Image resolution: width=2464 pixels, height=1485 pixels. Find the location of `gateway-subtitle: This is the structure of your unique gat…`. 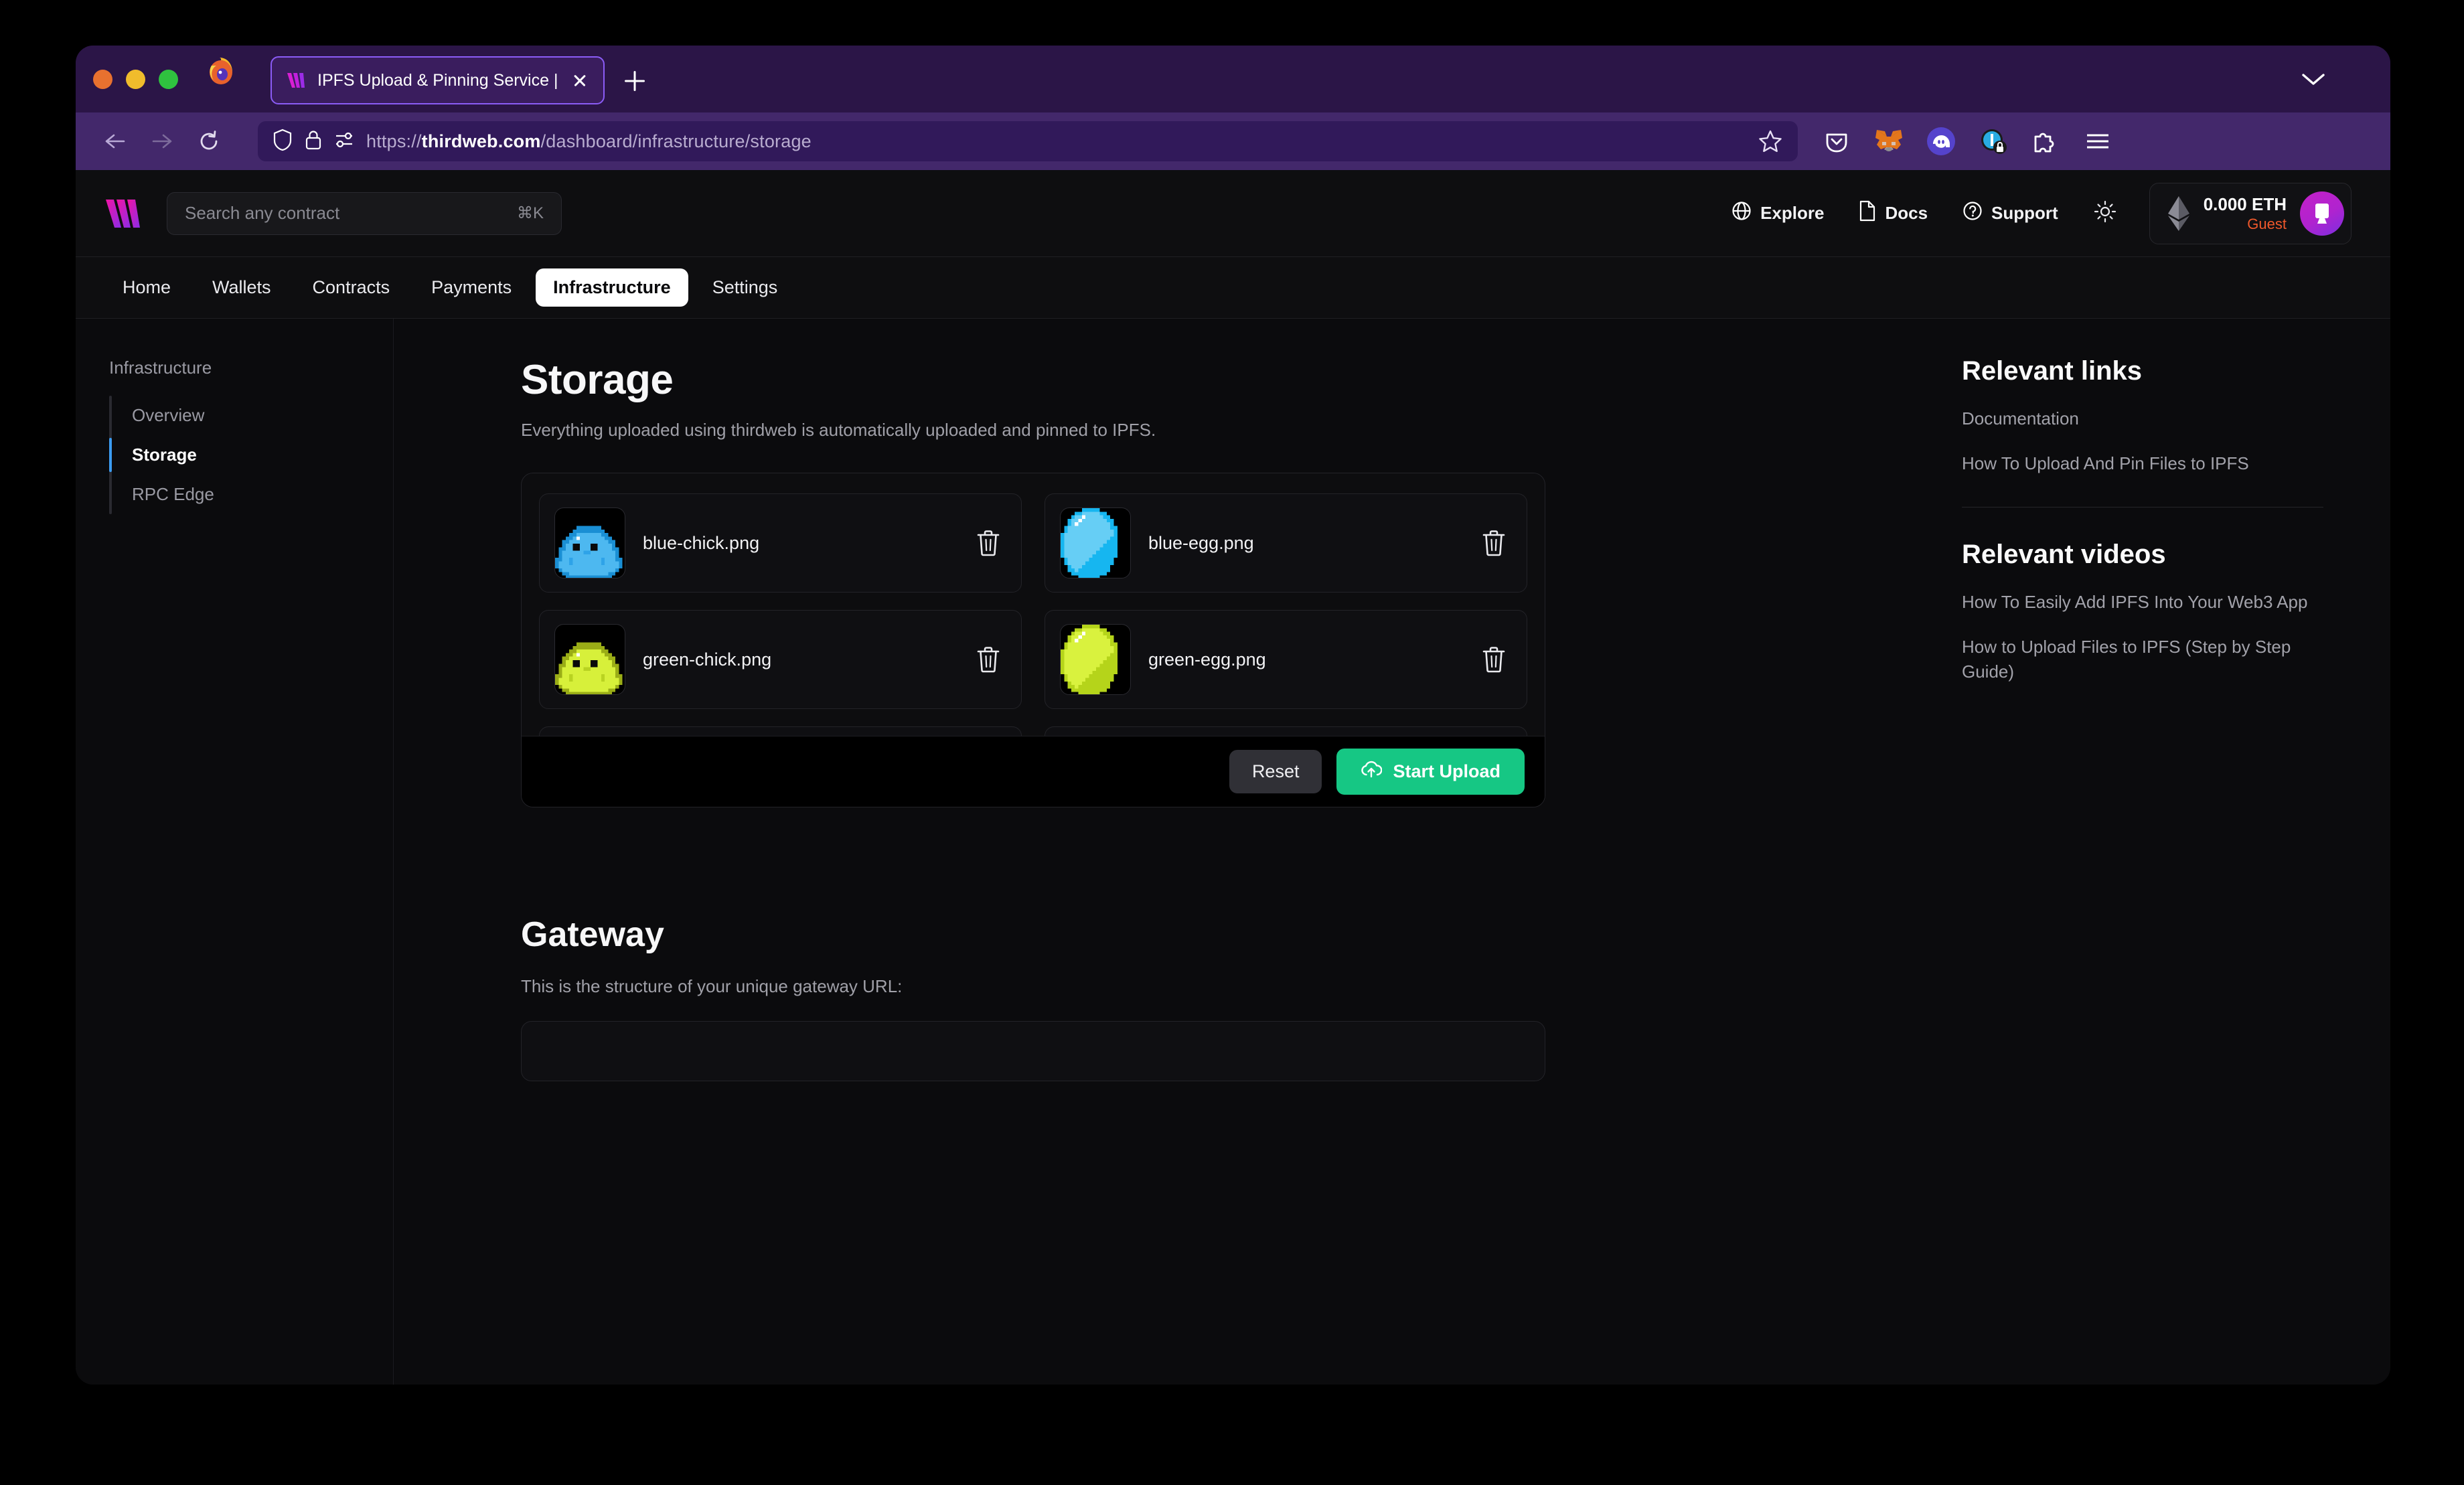

gateway-subtitle: This is the structure of your unique gat… is located at coordinates (712, 986).